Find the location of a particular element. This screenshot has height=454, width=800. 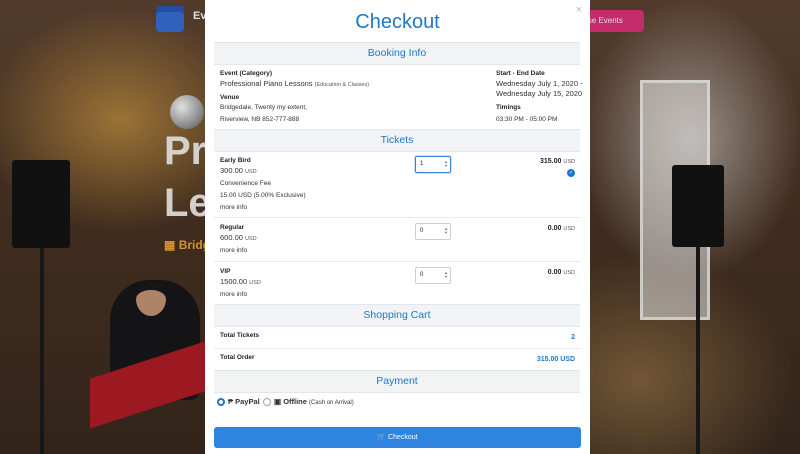

end-date: Wednesday July 15, 2020 is located at coordinates (539, 93).